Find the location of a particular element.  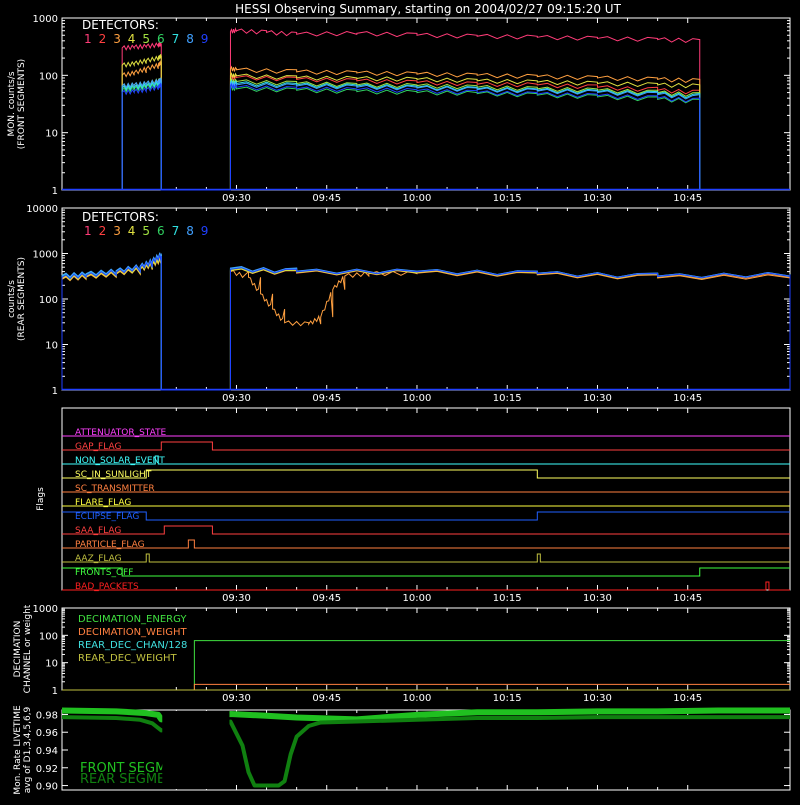

flag-label-sc_in_sunlight: SC_IN_SUNLIGHT is located at coordinates (113, 475).